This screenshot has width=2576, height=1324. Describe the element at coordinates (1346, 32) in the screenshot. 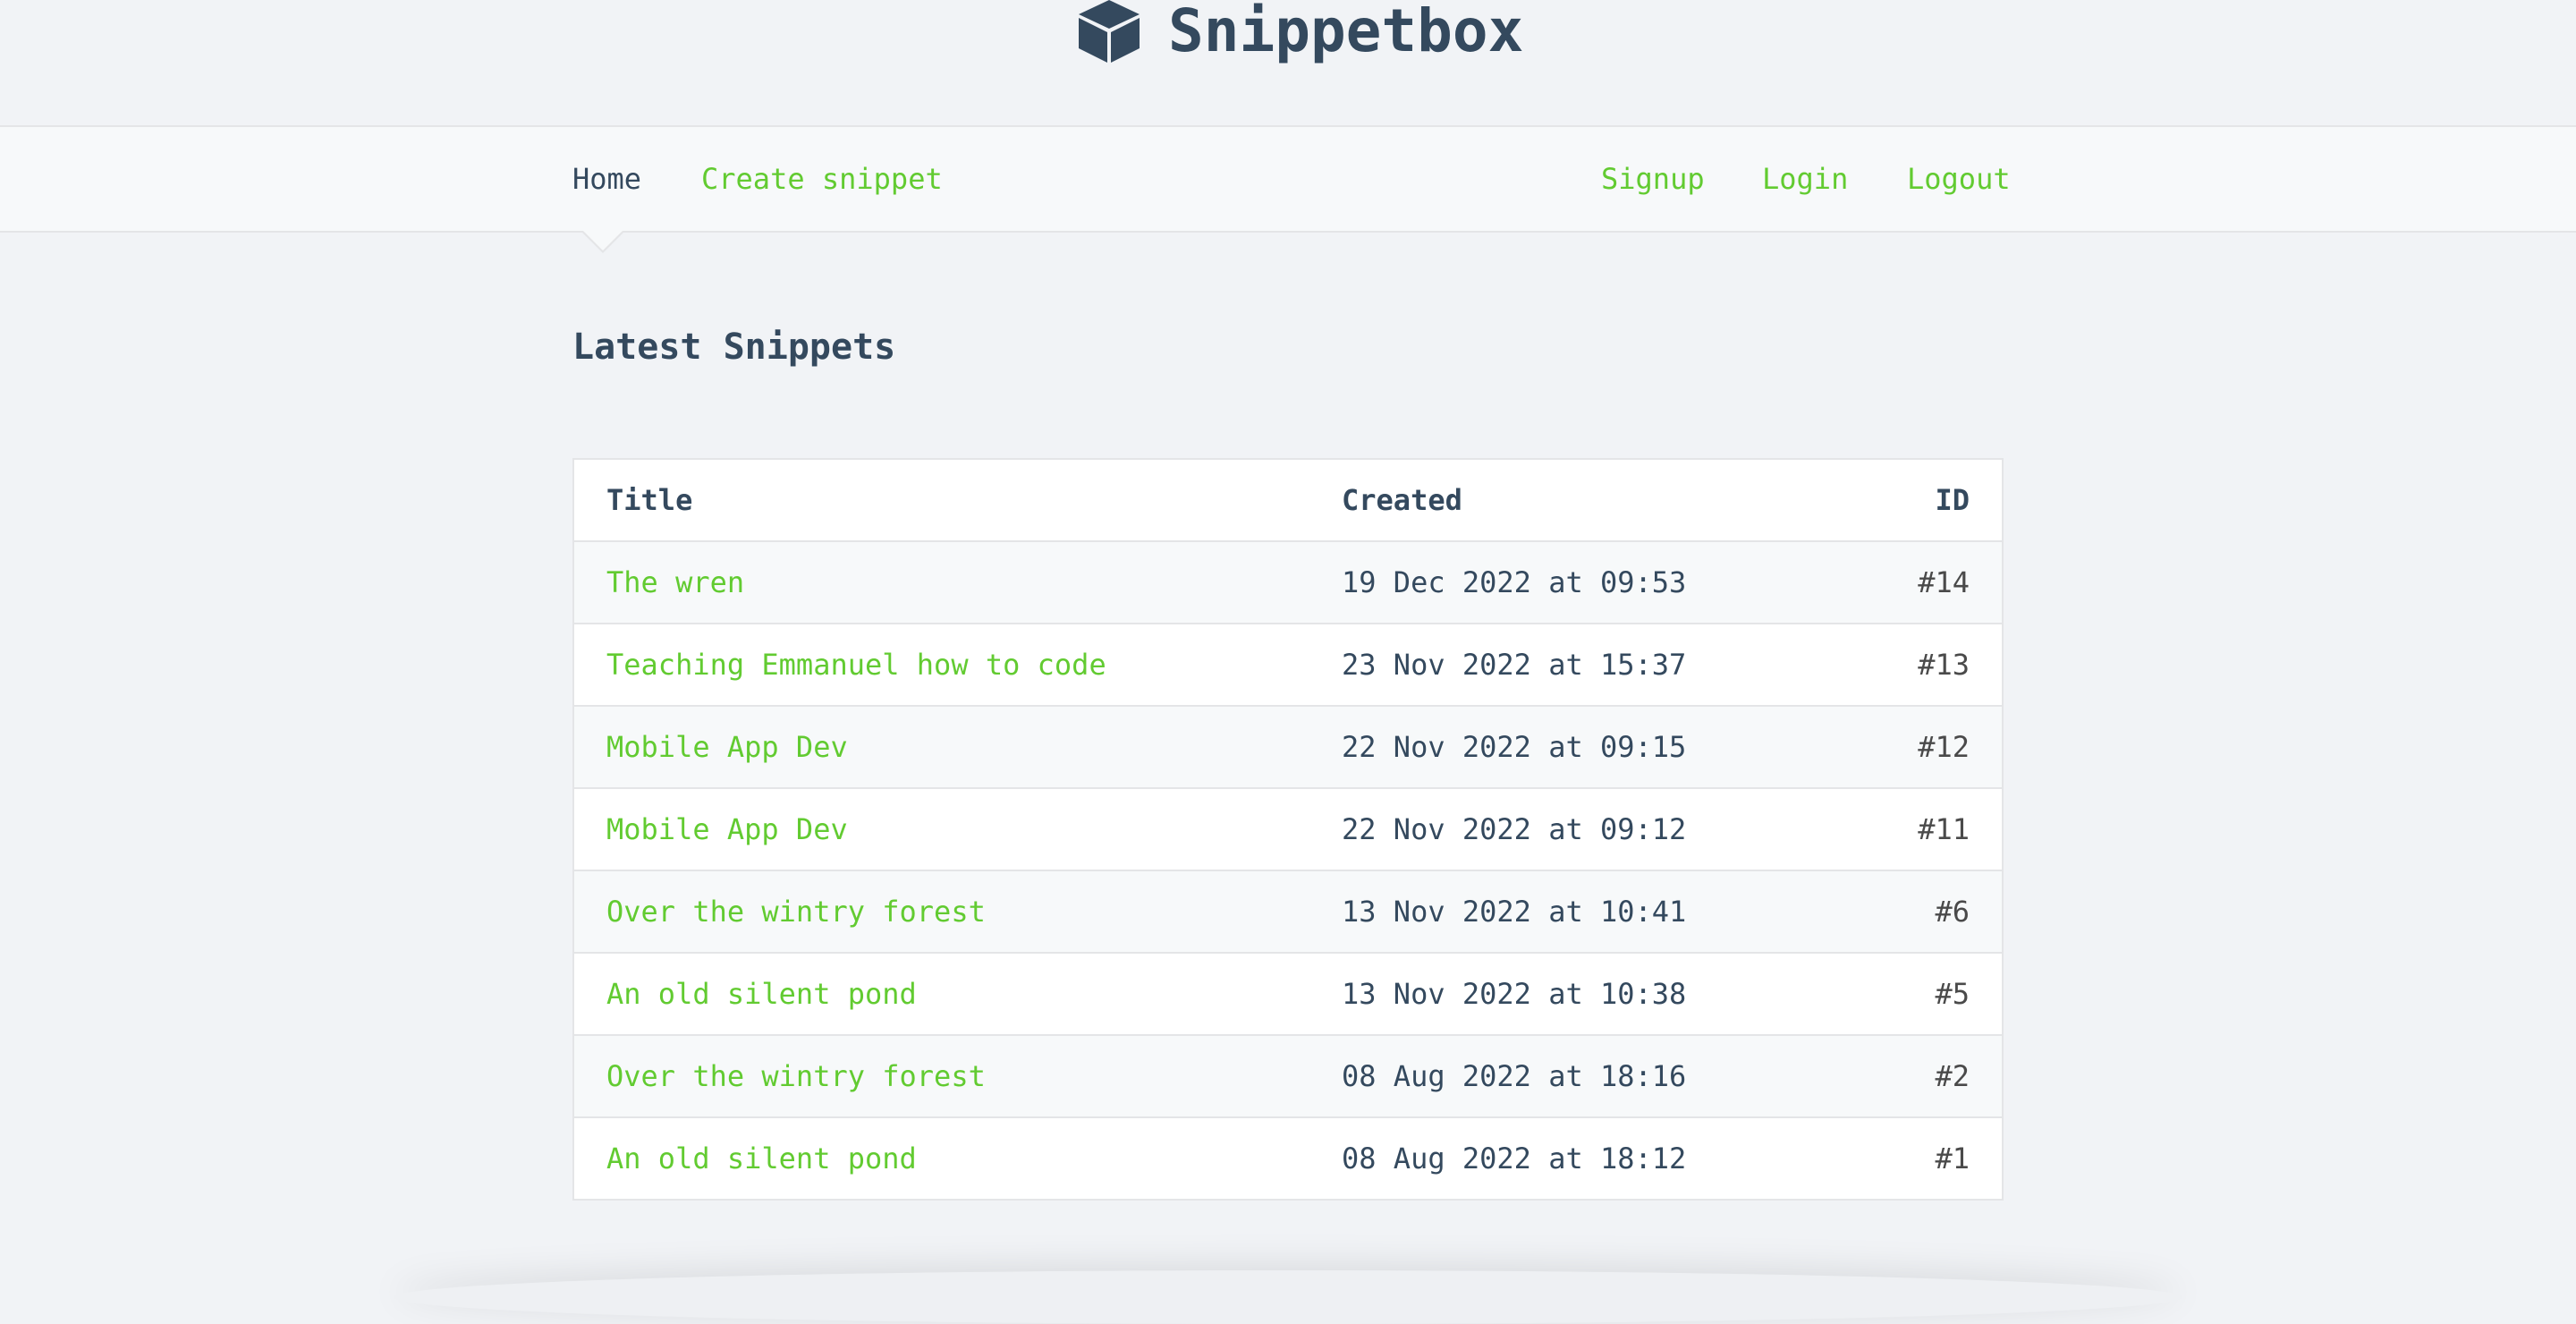

I see `brand-title: Snippetbox` at that location.